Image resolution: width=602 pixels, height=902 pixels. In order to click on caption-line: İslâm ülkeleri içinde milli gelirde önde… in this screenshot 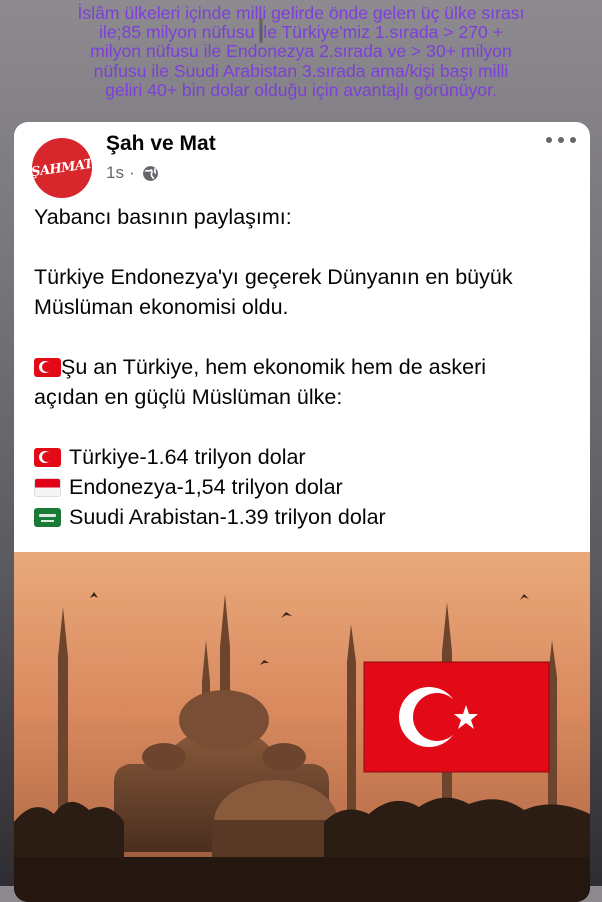, I will do `click(301, 13)`.